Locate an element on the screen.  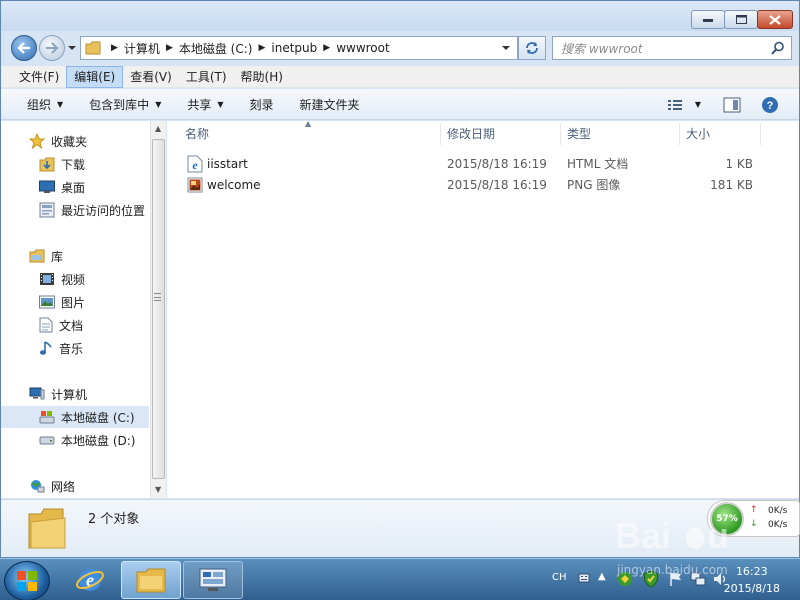
security-shield-icon is located at coordinates (651, 579).